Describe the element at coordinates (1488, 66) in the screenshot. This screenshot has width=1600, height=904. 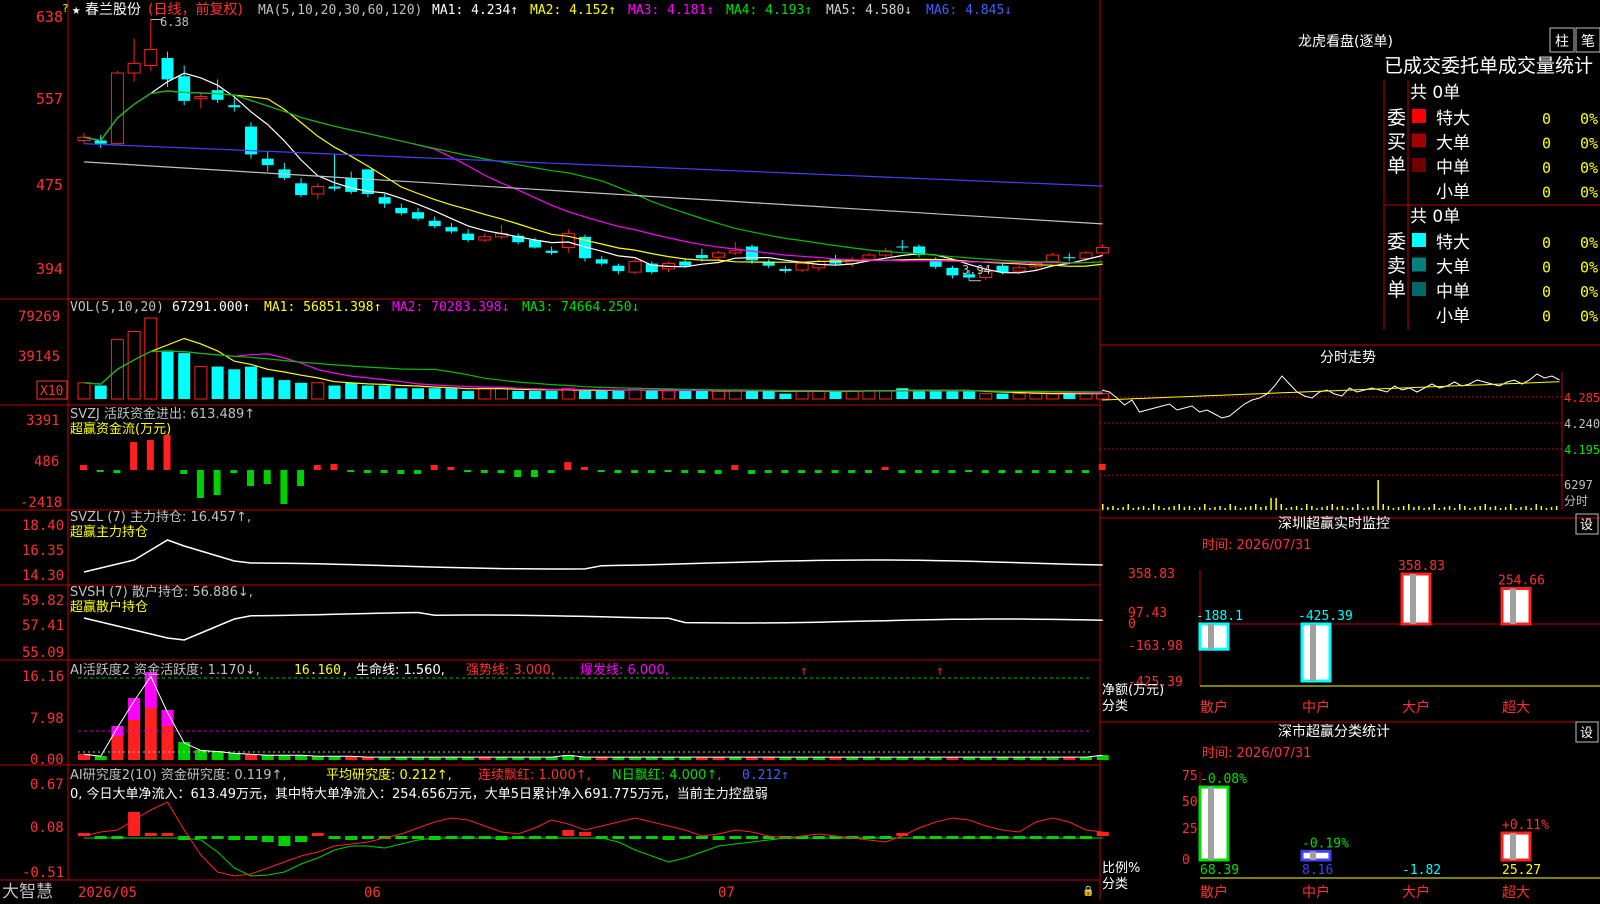
I see `lhb-subtitle: 已成交委托单成交量统计` at that location.